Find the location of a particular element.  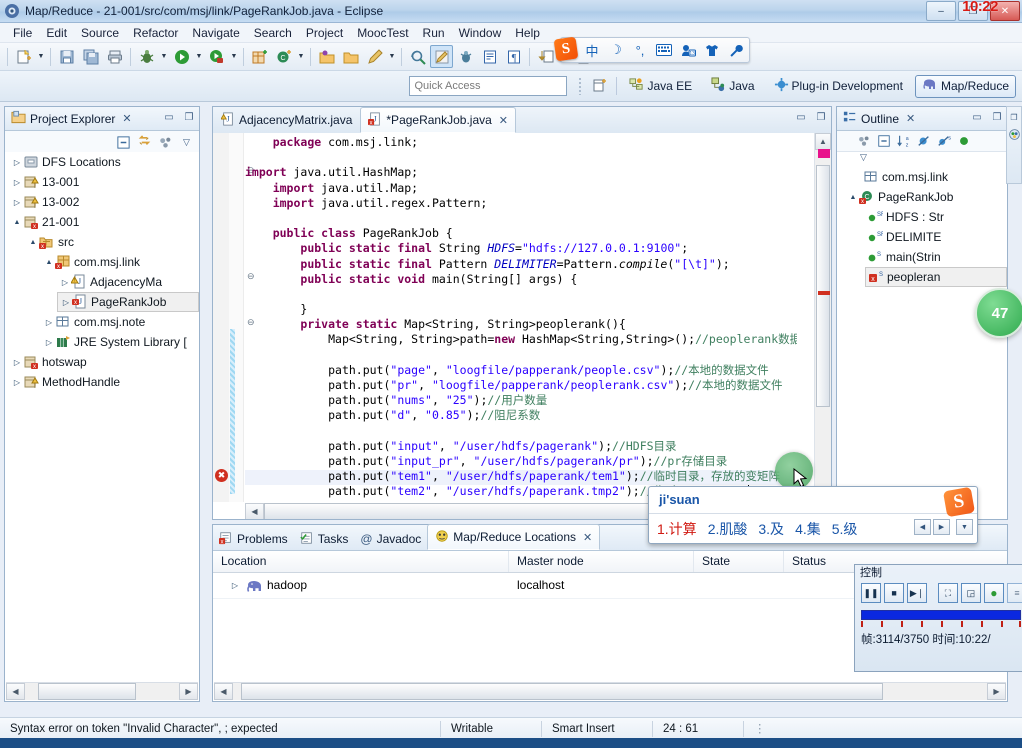

run-dropdown: ▼ is located at coordinates (199, 56).